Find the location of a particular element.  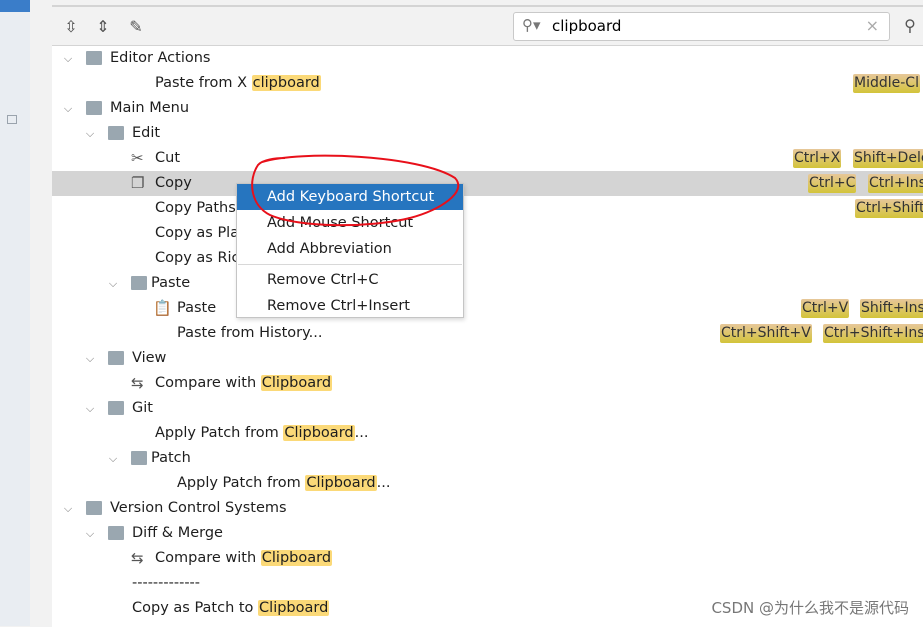

red-annotation-circle is located at coordinates (355, 190).